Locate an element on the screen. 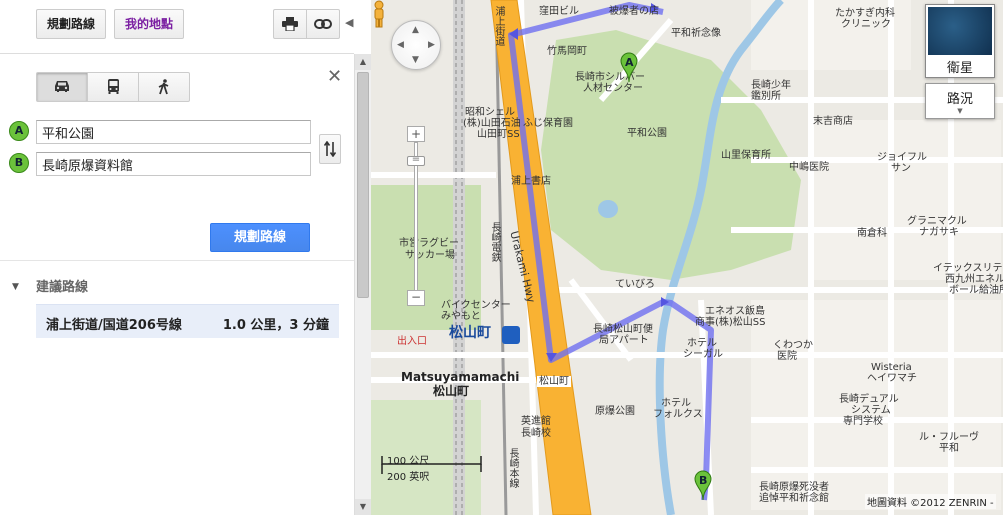 The width and height of the screenshot is (1003, 515). map-label: ホテル is located at coordinates (676, 403).